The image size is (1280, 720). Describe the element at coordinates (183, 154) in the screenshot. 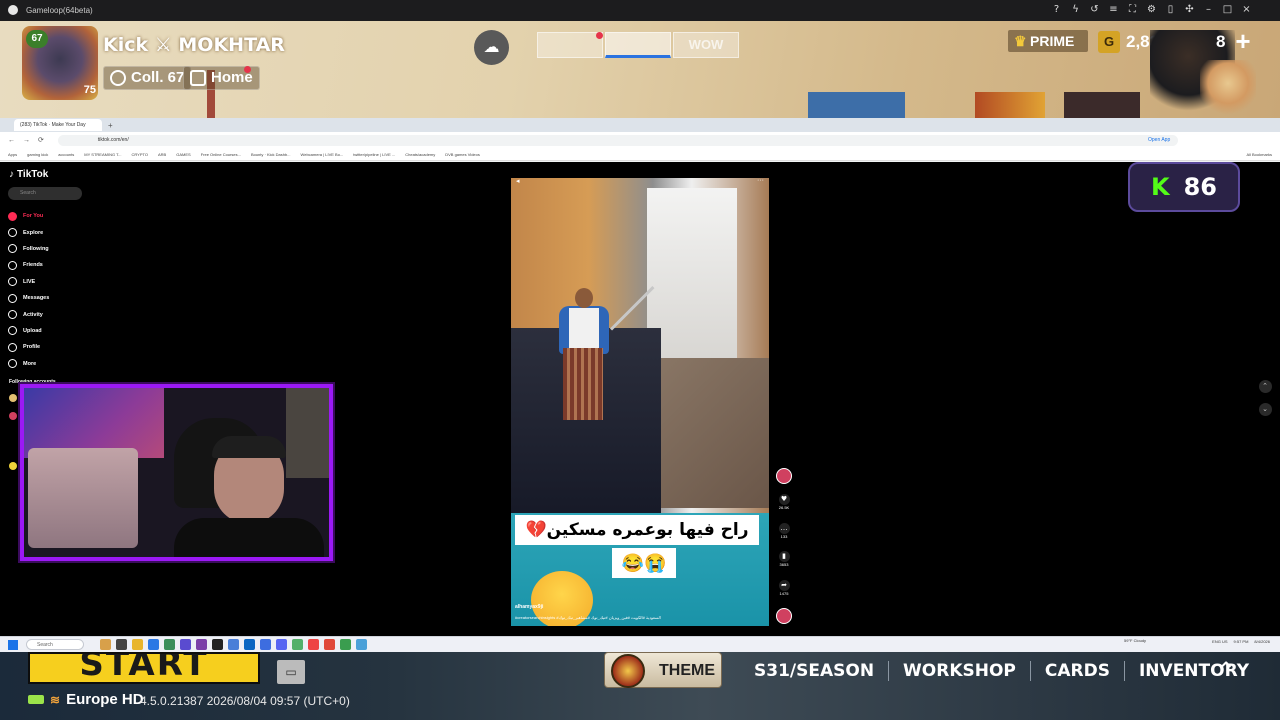

I see `bookmark-item: GAMES` at that location.